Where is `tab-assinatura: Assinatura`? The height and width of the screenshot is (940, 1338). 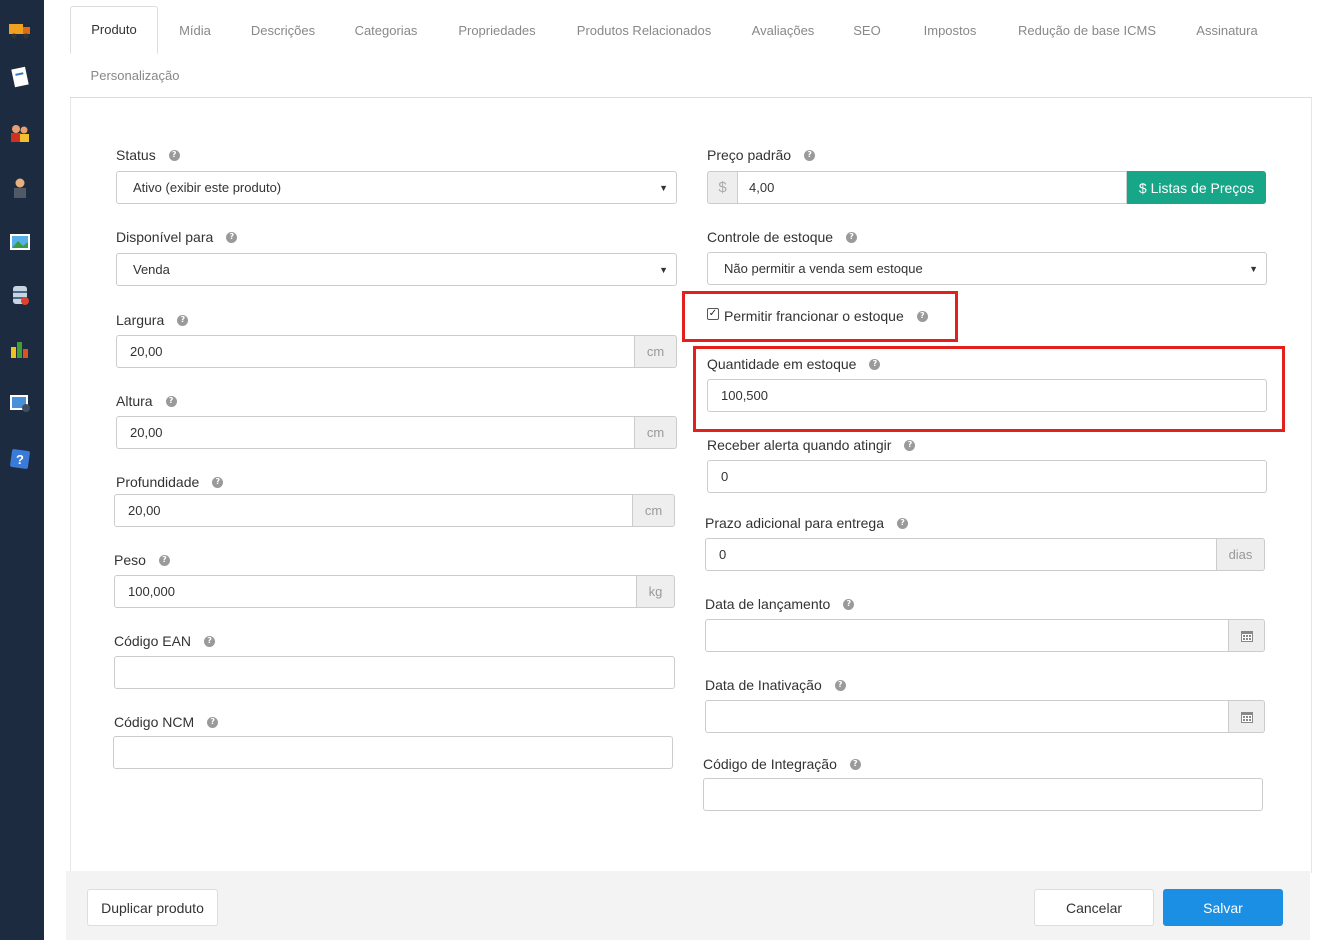 tab-assinatura: Assinatura is located at coordinates (1227, 31).